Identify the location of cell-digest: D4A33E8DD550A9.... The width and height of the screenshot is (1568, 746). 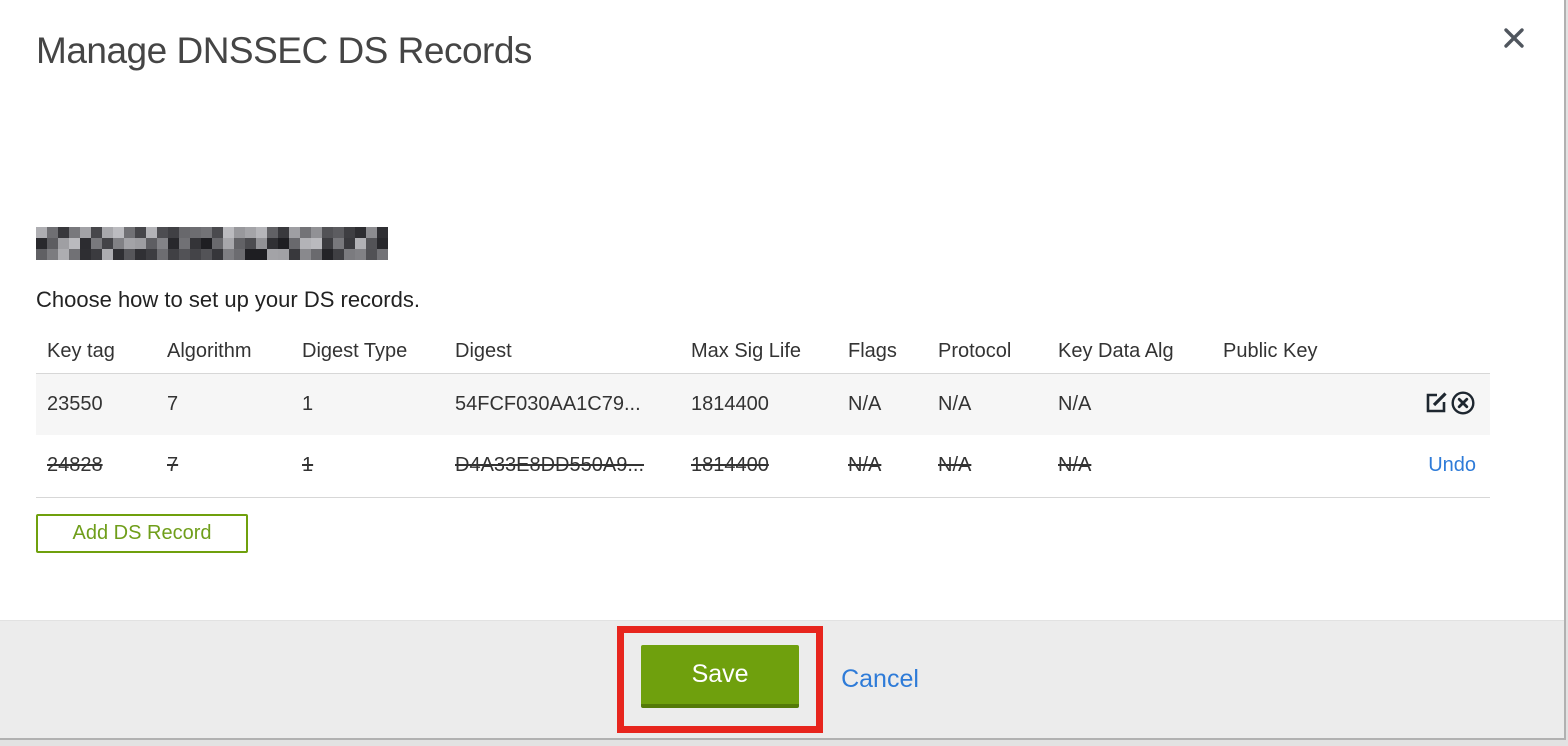
(562, 466).